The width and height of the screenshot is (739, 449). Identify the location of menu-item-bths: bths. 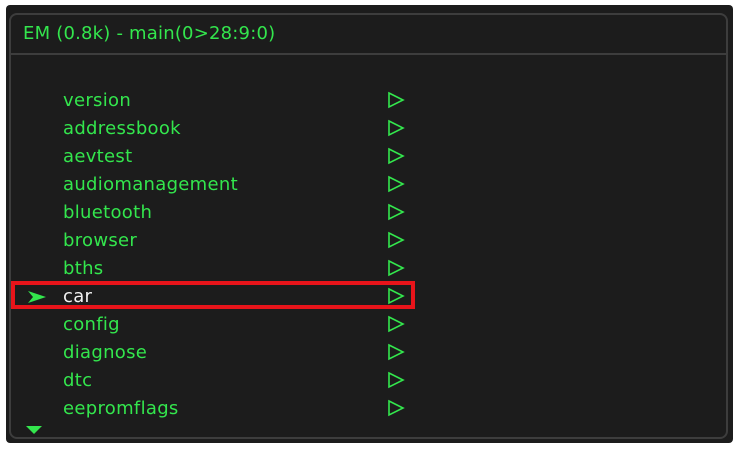
(368, 269).